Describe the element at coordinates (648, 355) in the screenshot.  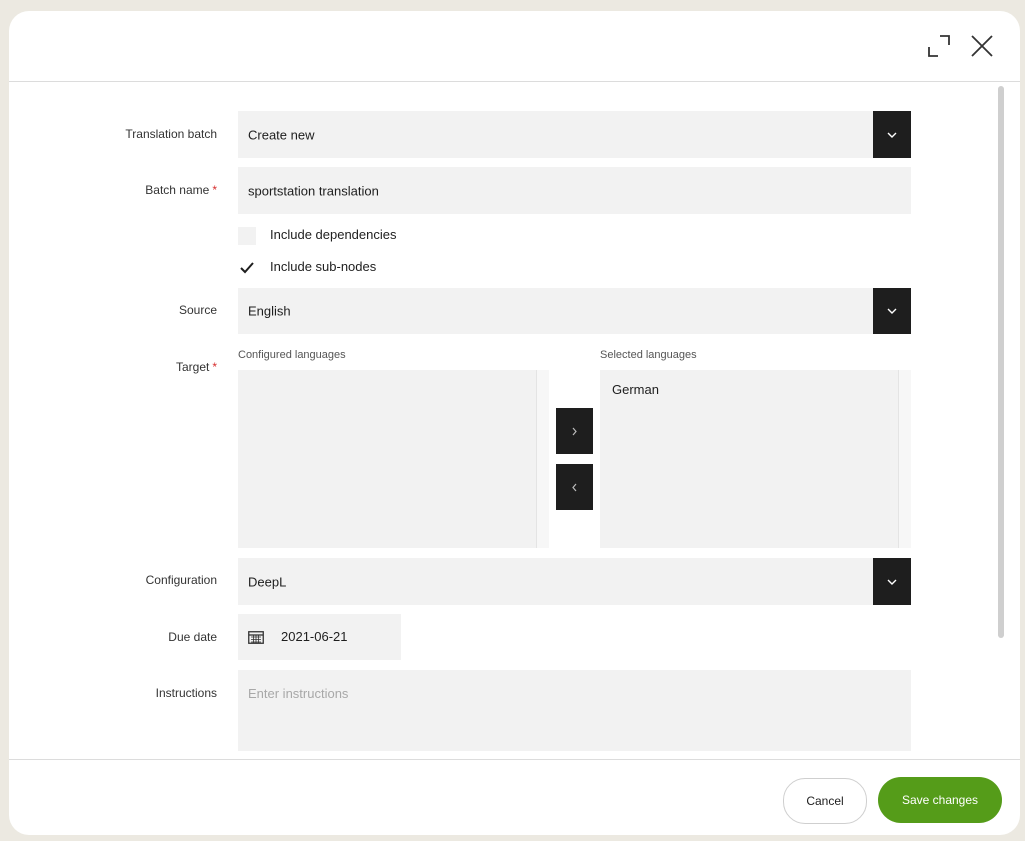
I see `selected-languages-label: Selected languages` at that location.